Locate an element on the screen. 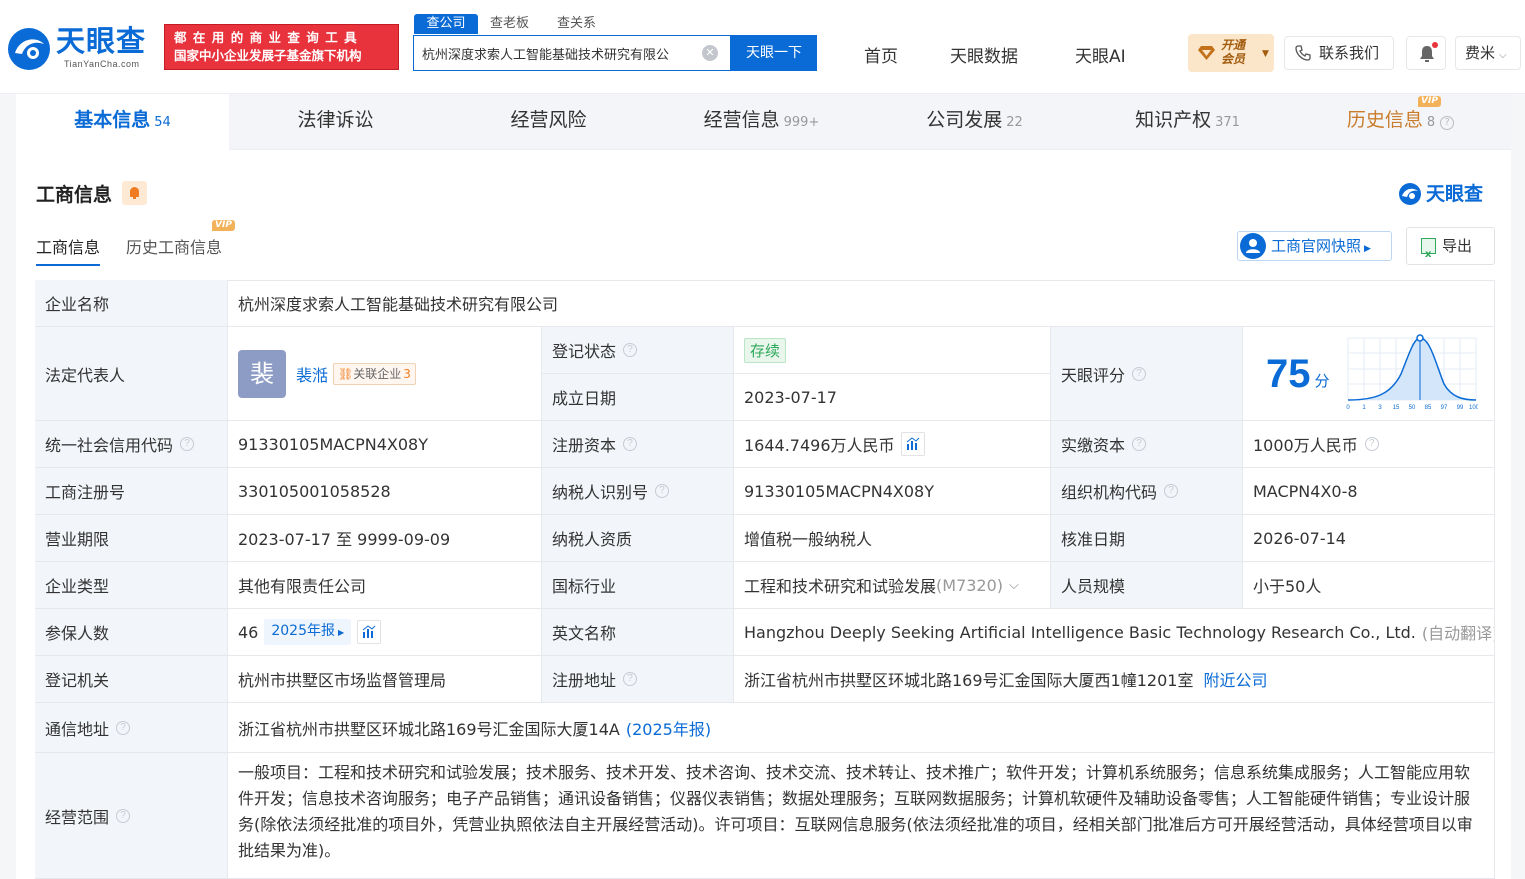 The width and height of the screenshot is (1525, 879). label-mail-address: 通信地址? is located at coordinates (131, 728).